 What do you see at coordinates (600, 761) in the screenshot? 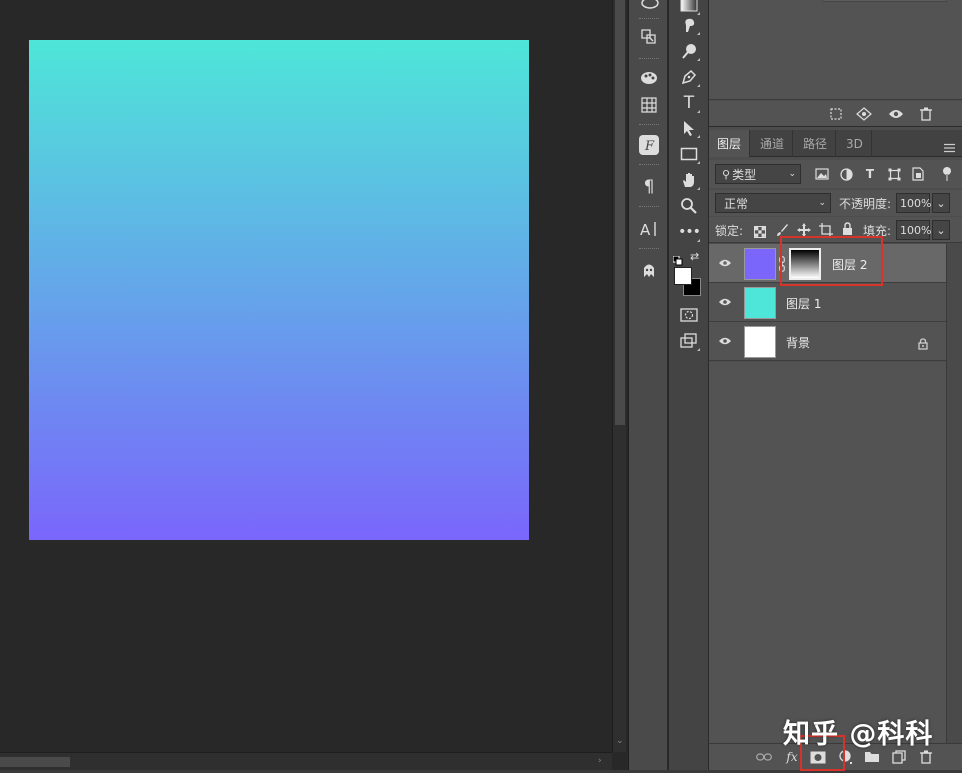
I see `scroll-right-arrow-icon: ›` at bounding box center [600, 761].